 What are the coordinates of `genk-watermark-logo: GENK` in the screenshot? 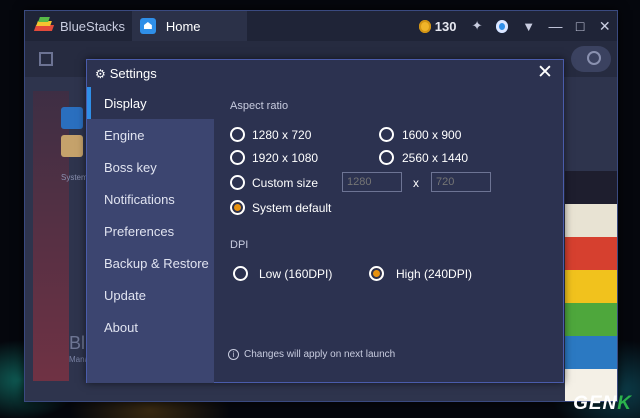 It's located at (602, 404).